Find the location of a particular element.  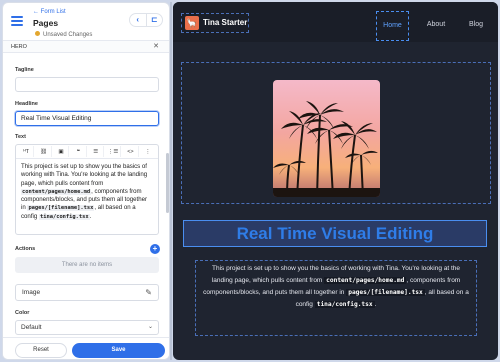

scrollbar is located at coordinates (167, 183).